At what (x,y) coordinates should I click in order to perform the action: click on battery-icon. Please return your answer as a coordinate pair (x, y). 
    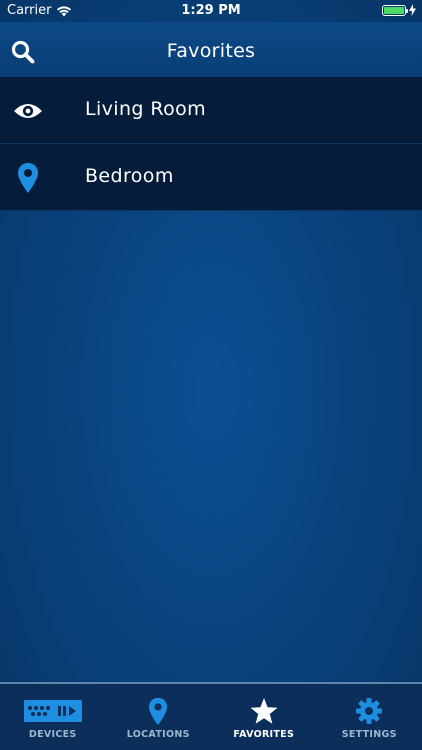
    Looking at the image, I should click on (395, 10).